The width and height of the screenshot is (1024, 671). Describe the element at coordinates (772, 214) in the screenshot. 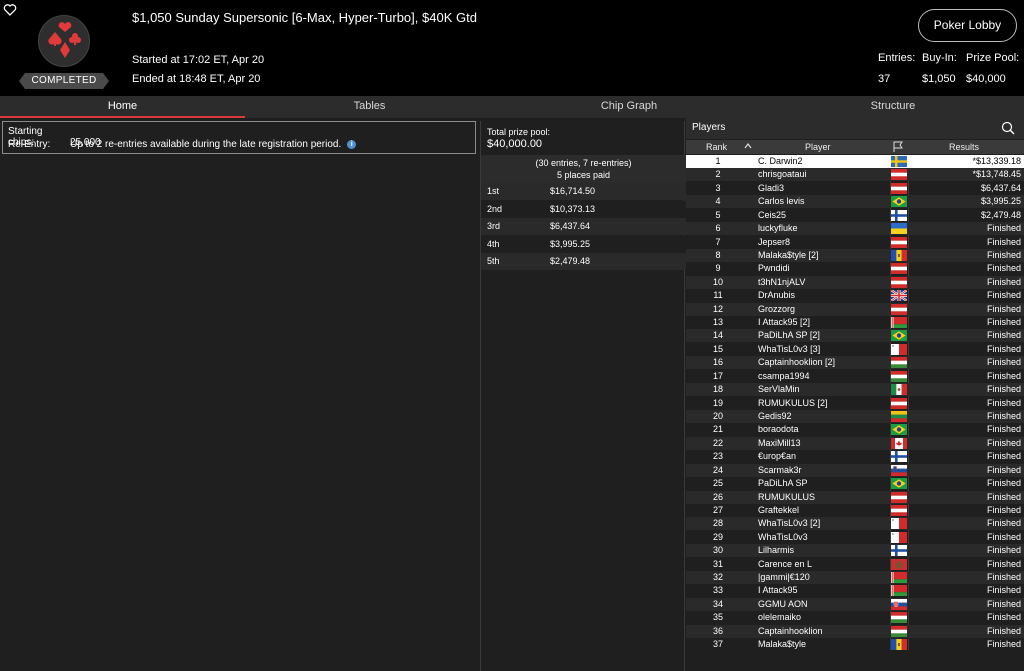

I see `player-name: Ceis25` at that location.